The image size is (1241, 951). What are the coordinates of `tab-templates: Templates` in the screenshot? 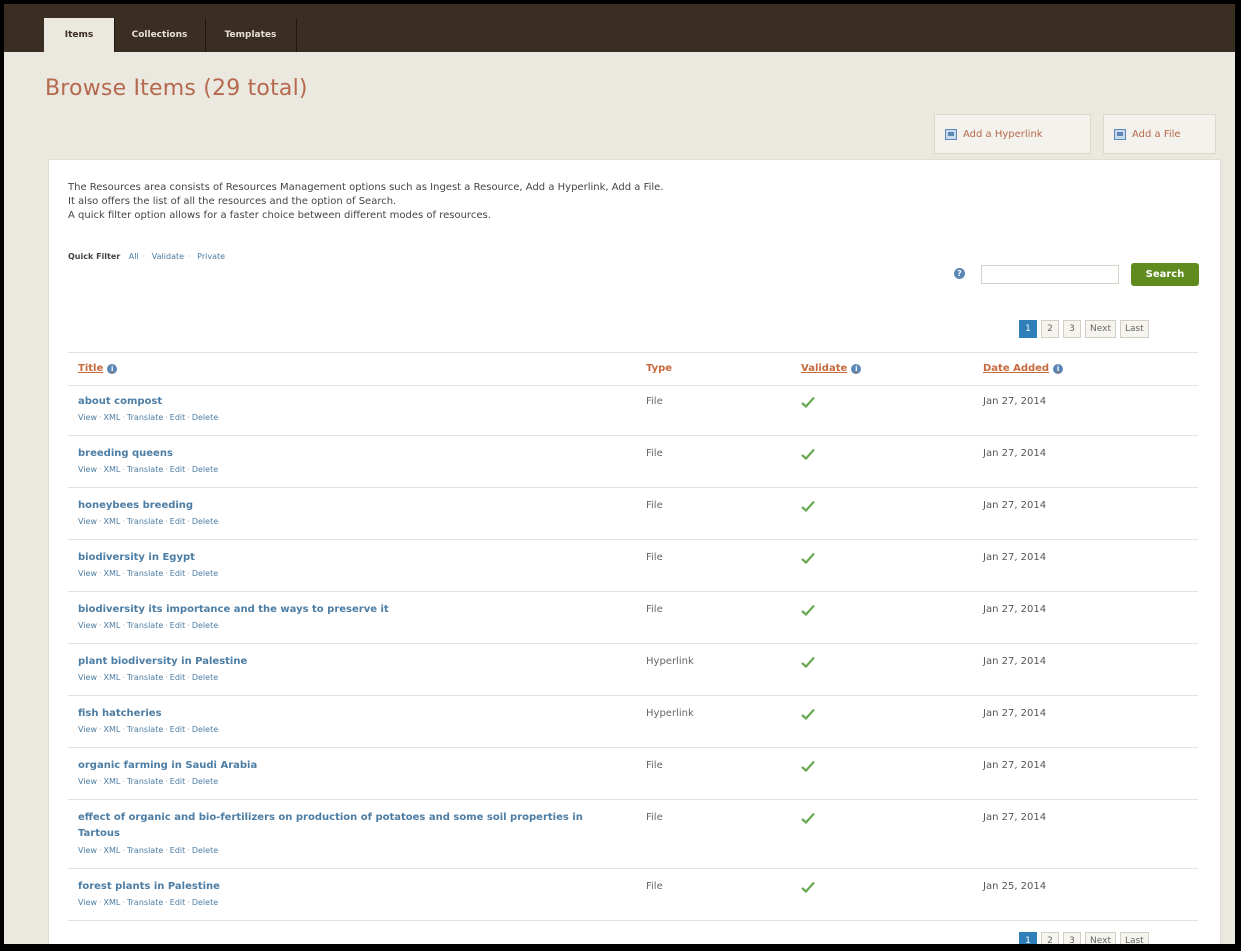 It's located at (251, 35).